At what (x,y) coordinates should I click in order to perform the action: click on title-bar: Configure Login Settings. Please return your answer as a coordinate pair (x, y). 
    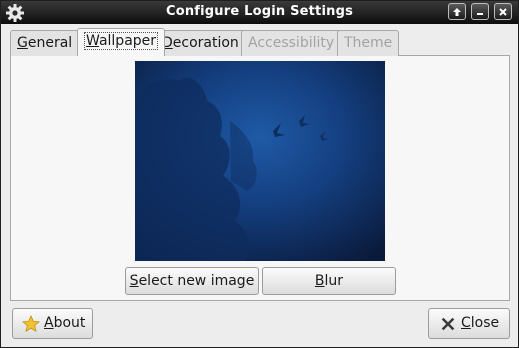
    Looking at the image, I should click on (259, 12).